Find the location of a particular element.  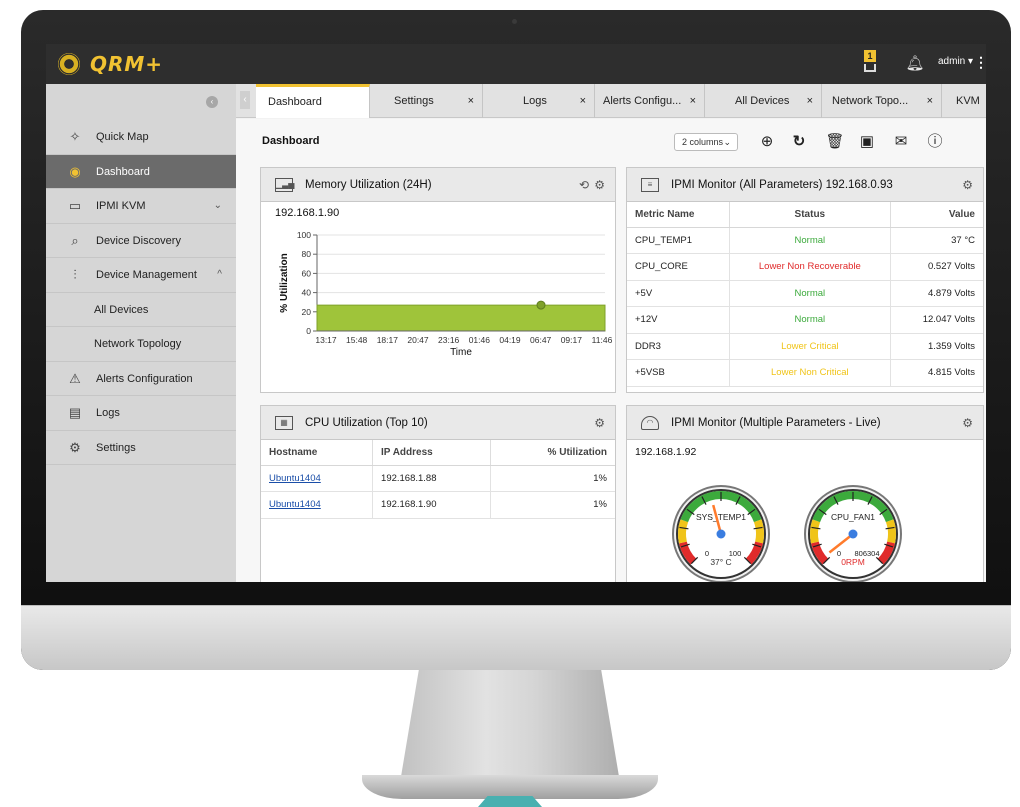

sidebar-item-ipmi-kvm: ▭ IPMI KVM ⌄ is located at coordinates (141, 206).